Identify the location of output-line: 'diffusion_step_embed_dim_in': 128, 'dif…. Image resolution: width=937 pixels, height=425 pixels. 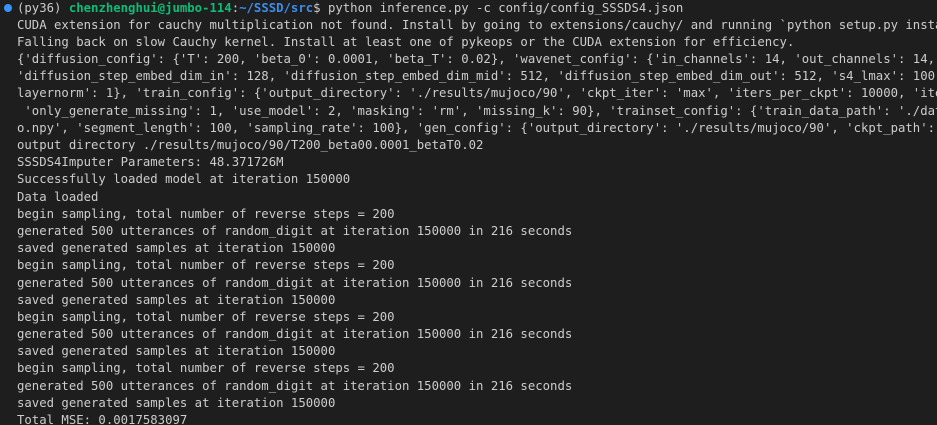
(477, 76).